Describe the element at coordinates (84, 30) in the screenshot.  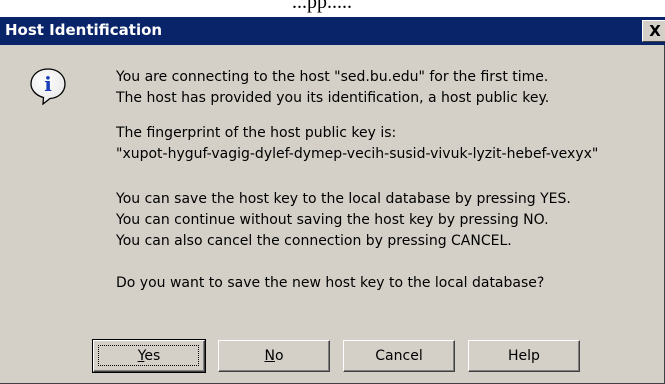
I see `dialog-title: Host Identification` at that location.